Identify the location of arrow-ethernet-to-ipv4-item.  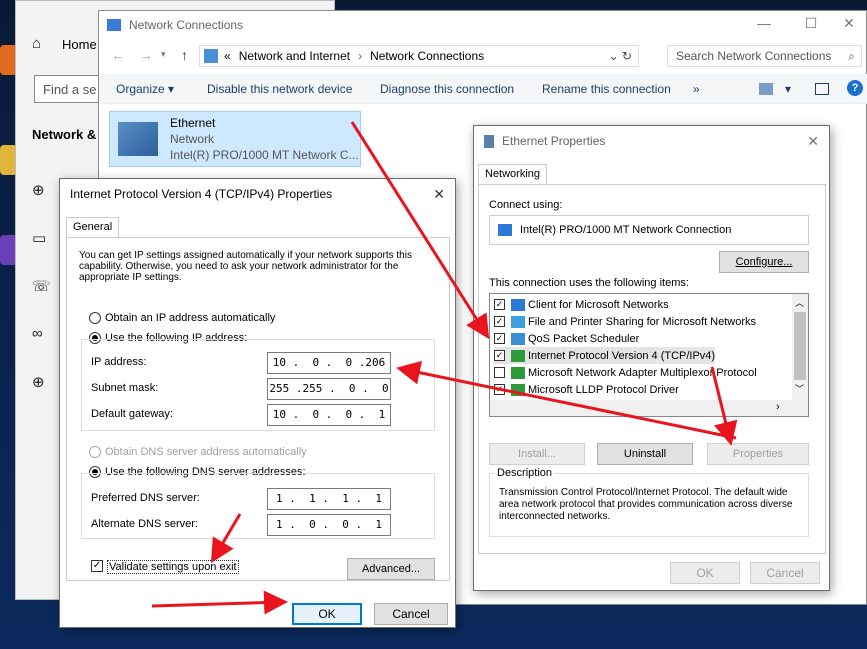
(420, 230).